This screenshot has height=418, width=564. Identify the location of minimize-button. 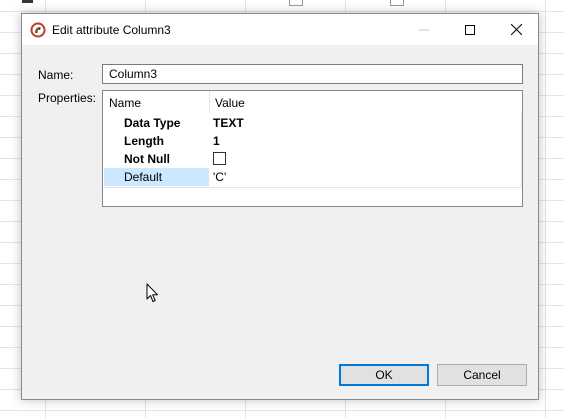
(424, 29).